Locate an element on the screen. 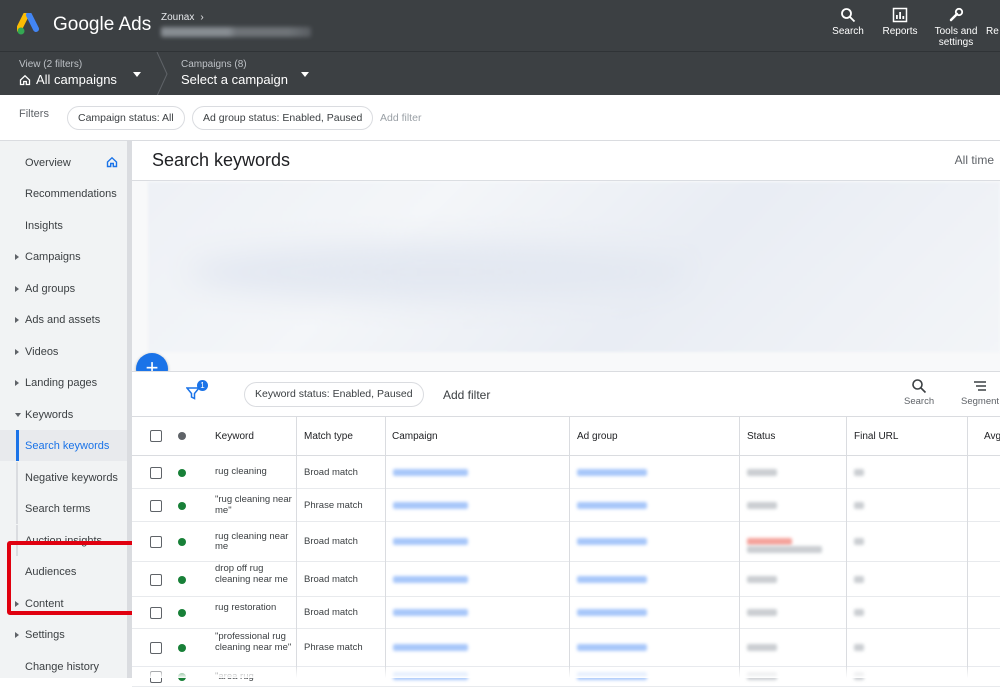 Image resolution: width=1000 pixels, height=687 pixels. sidebar-item-campaigns: Campaigns is located at coordinates (63, 256).